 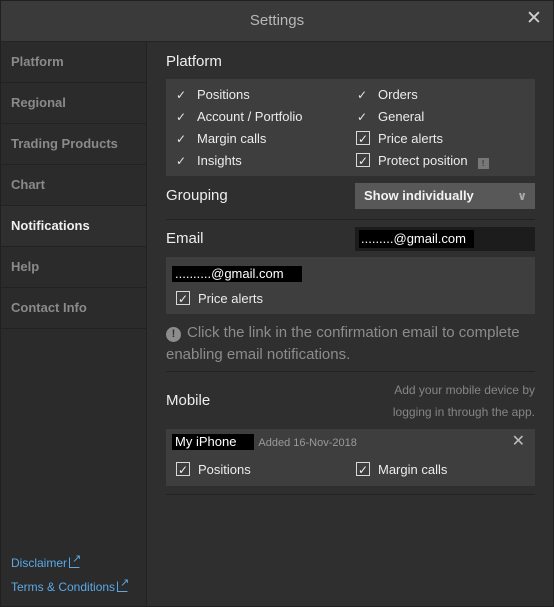 I want to click on email-panel: ..........@gmail.com Price alerts, so click(x=350, y=285).